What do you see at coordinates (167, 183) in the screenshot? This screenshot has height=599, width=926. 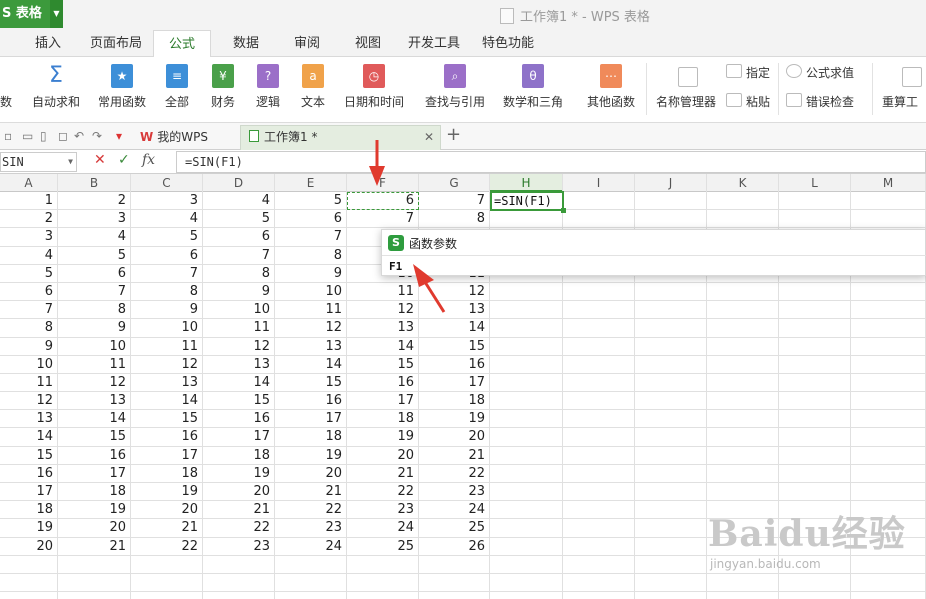 I see `column-header-c: C` at bounding box center [167, 183].